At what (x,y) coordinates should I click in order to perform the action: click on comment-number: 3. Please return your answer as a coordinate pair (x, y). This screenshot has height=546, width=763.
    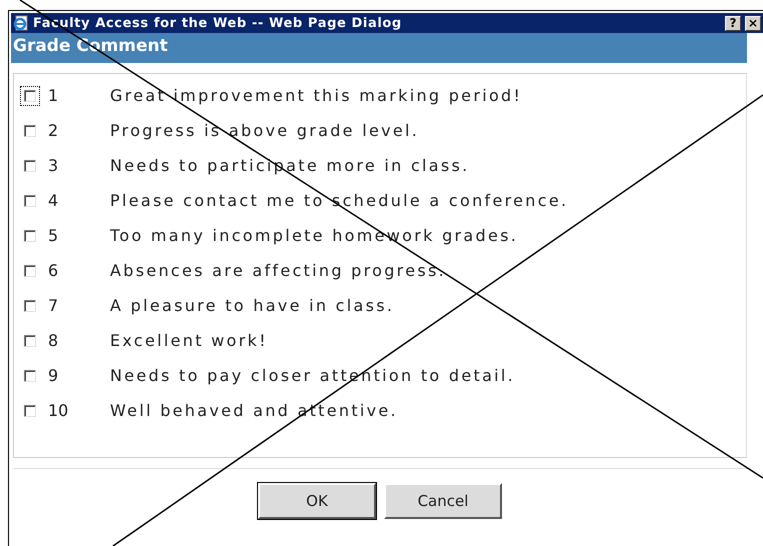
    Looking at the image, I should click on (53, 165).